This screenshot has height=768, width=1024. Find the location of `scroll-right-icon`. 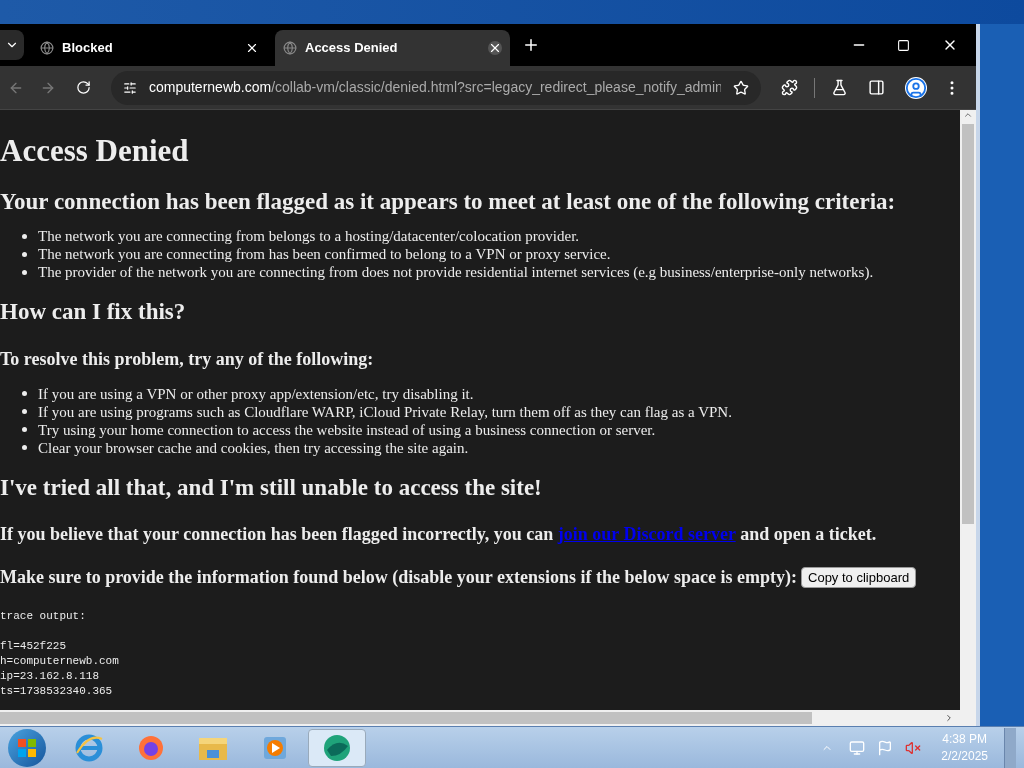

scroll-right-icon is located at coordinates (949, 718).